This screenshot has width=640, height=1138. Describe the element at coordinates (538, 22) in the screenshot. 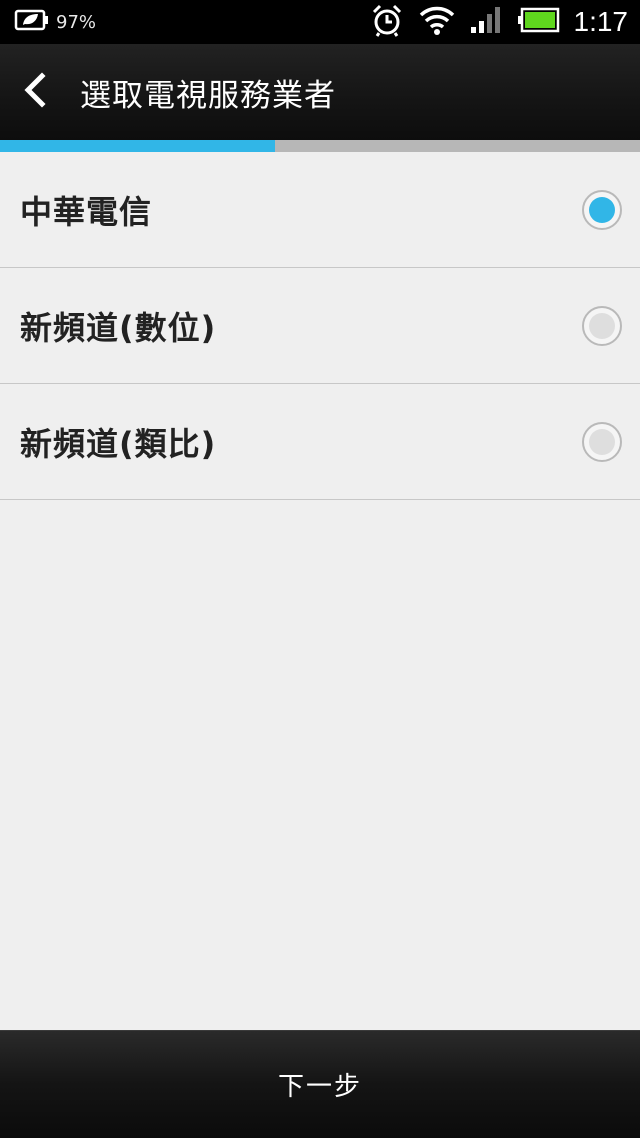

I see `battery-icon` at that location.